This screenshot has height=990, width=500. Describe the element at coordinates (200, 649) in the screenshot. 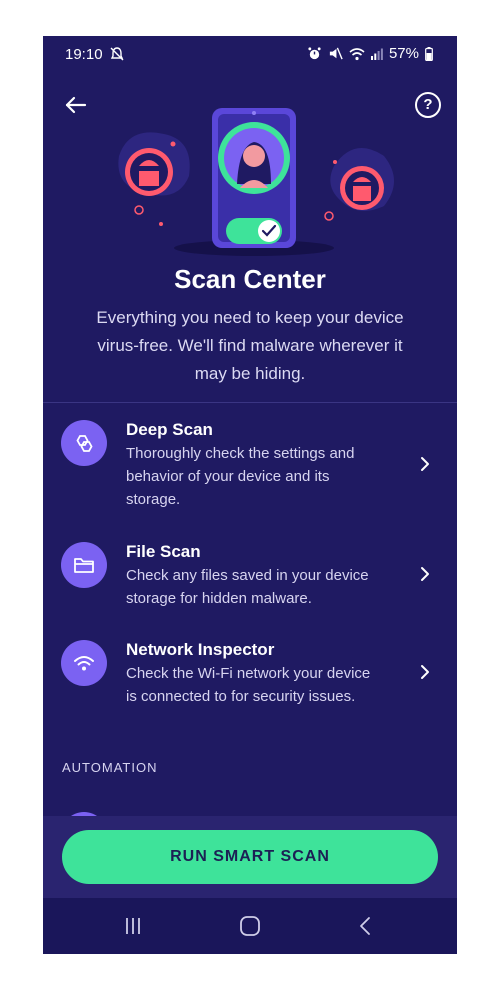

I see `network-inspector-title: Network Inspector` at that location.